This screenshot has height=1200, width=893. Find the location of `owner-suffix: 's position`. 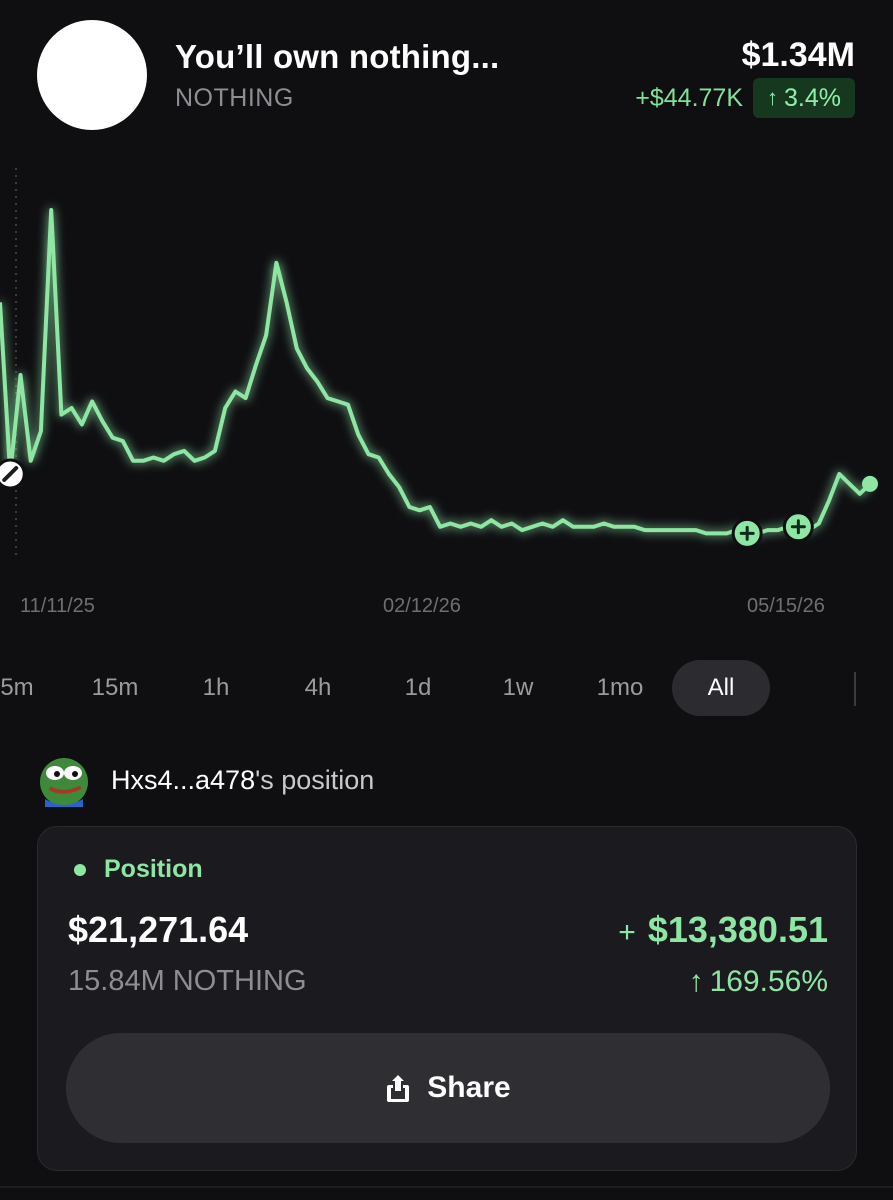

owner-suffix: 's position is located at coordinates (315, 779).